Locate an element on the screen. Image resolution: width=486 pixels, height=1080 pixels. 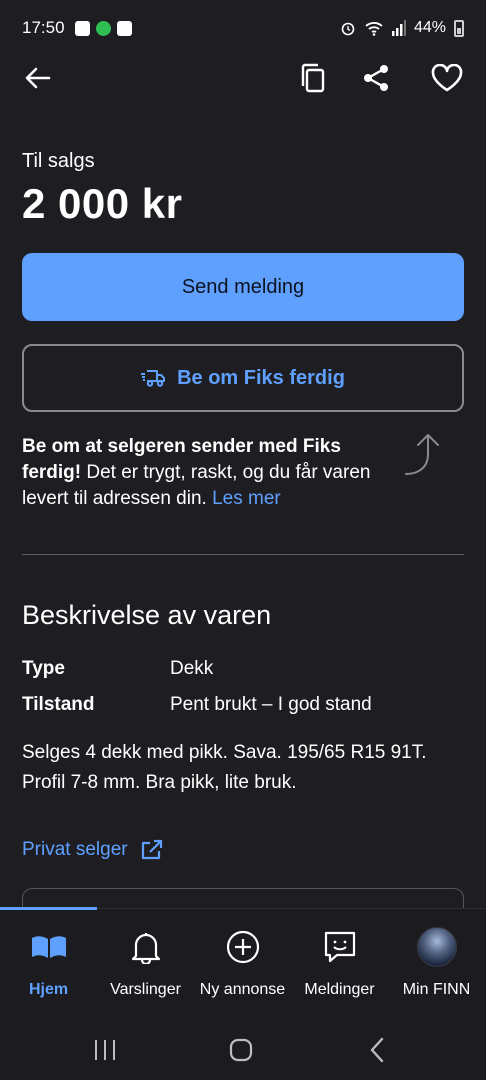
nav-item-messages: Meldinger is located at coordinates (339, 960).